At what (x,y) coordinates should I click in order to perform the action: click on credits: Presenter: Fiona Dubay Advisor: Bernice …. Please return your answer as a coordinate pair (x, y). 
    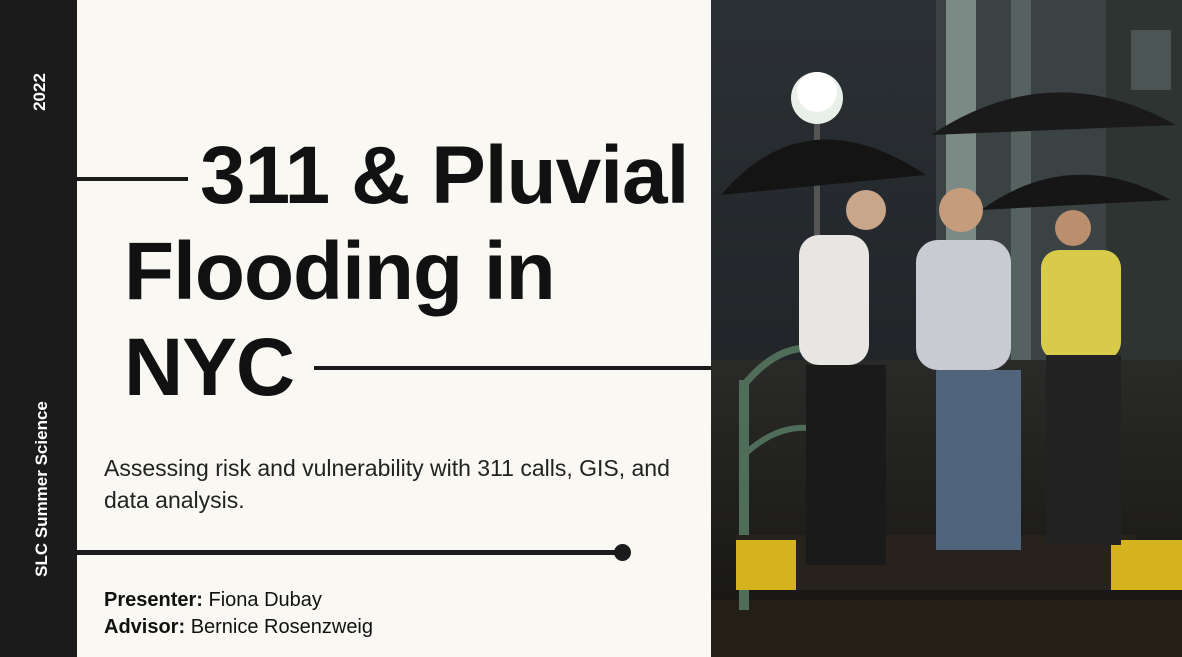
    Looking at the image, I should click on (238, 614).